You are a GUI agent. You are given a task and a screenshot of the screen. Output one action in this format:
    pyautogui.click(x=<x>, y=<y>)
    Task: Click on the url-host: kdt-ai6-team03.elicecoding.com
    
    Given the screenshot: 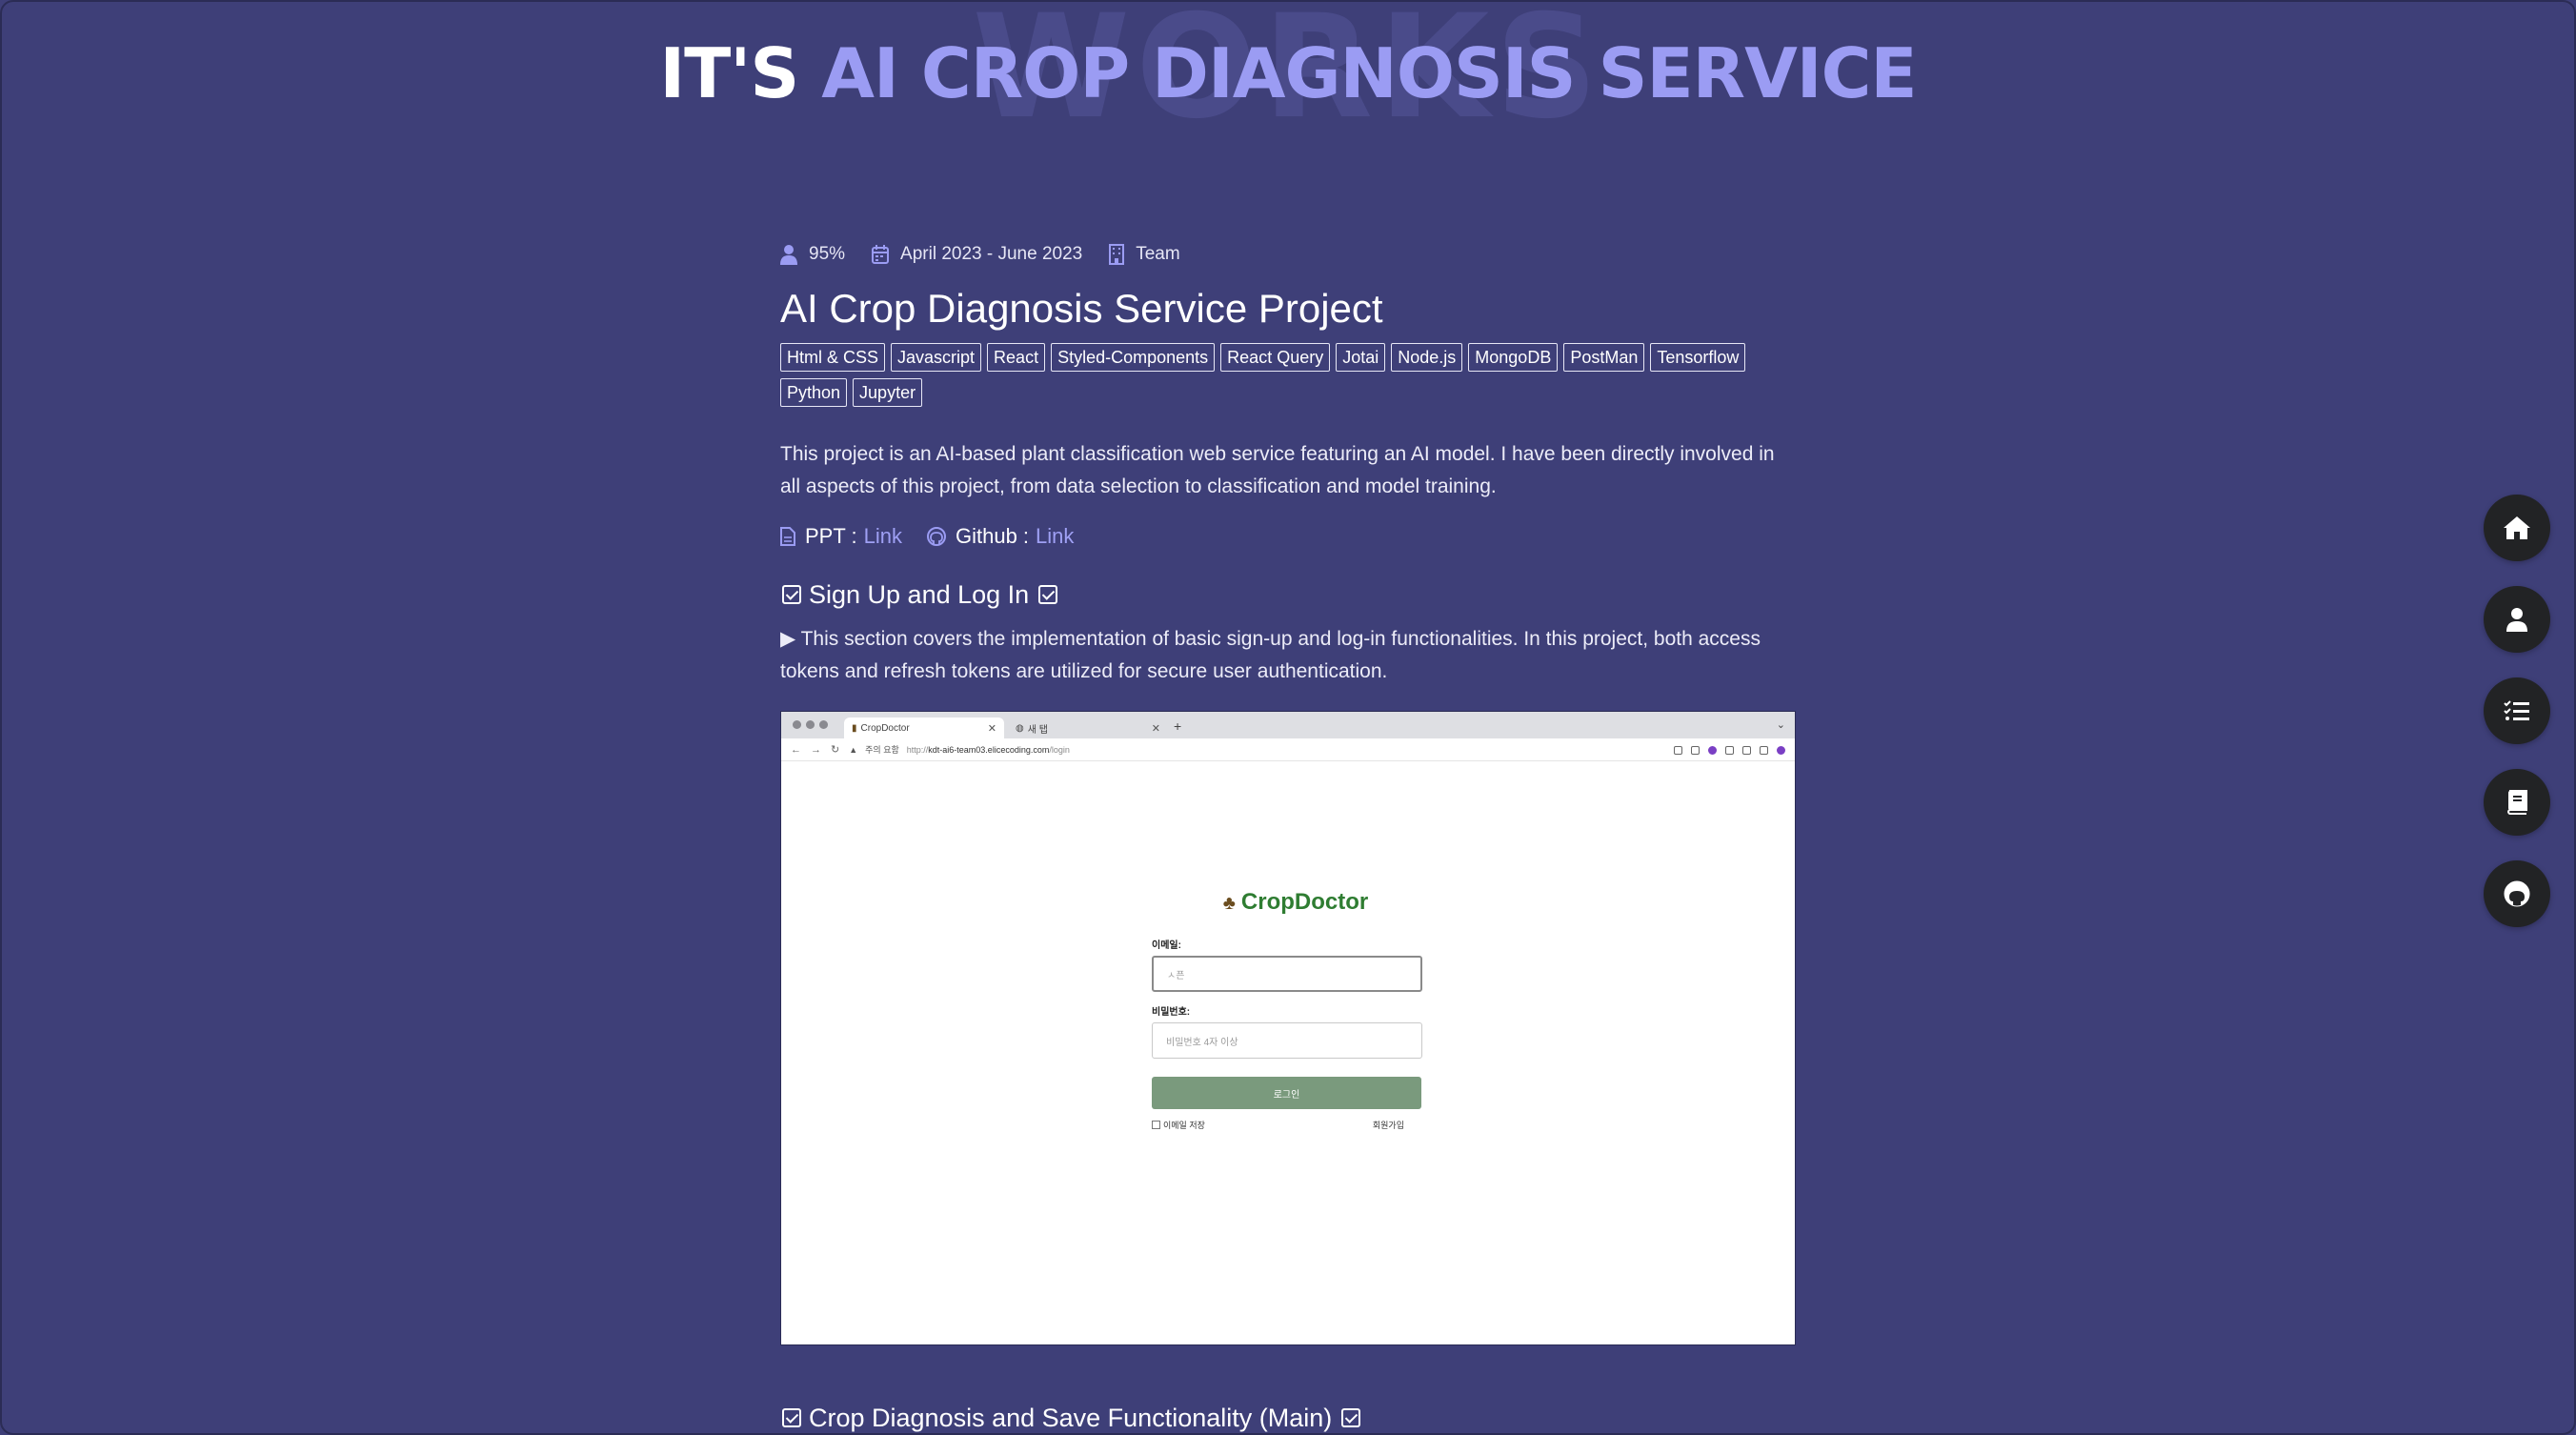 What is the action you would take?
    pyautogui.click(x=989, y=749)
    